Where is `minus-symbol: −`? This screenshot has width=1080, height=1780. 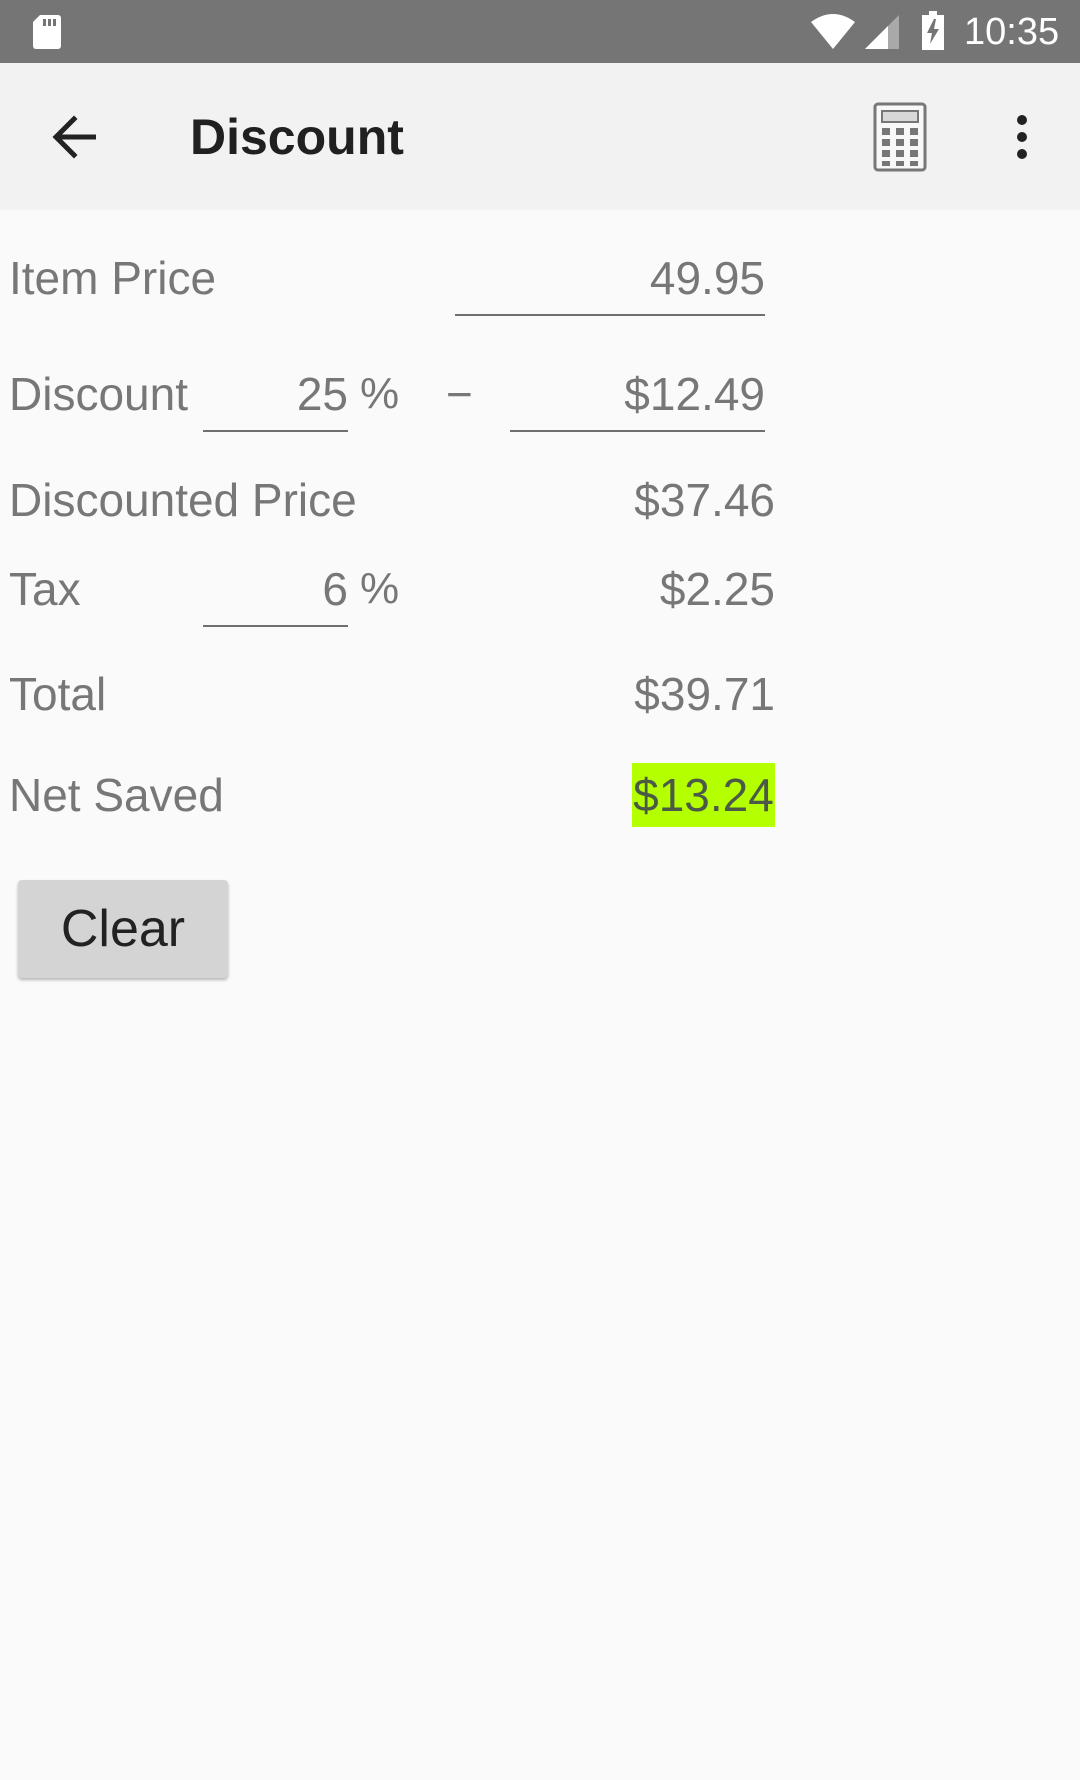
minus-symbol: − is located at coordinates (459, 394).